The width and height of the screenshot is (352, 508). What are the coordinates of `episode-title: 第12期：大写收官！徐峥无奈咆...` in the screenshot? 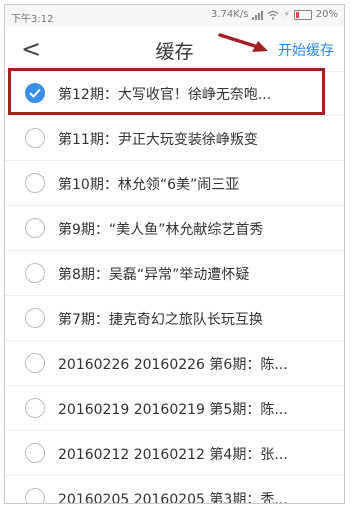 It's located at (165, 95).